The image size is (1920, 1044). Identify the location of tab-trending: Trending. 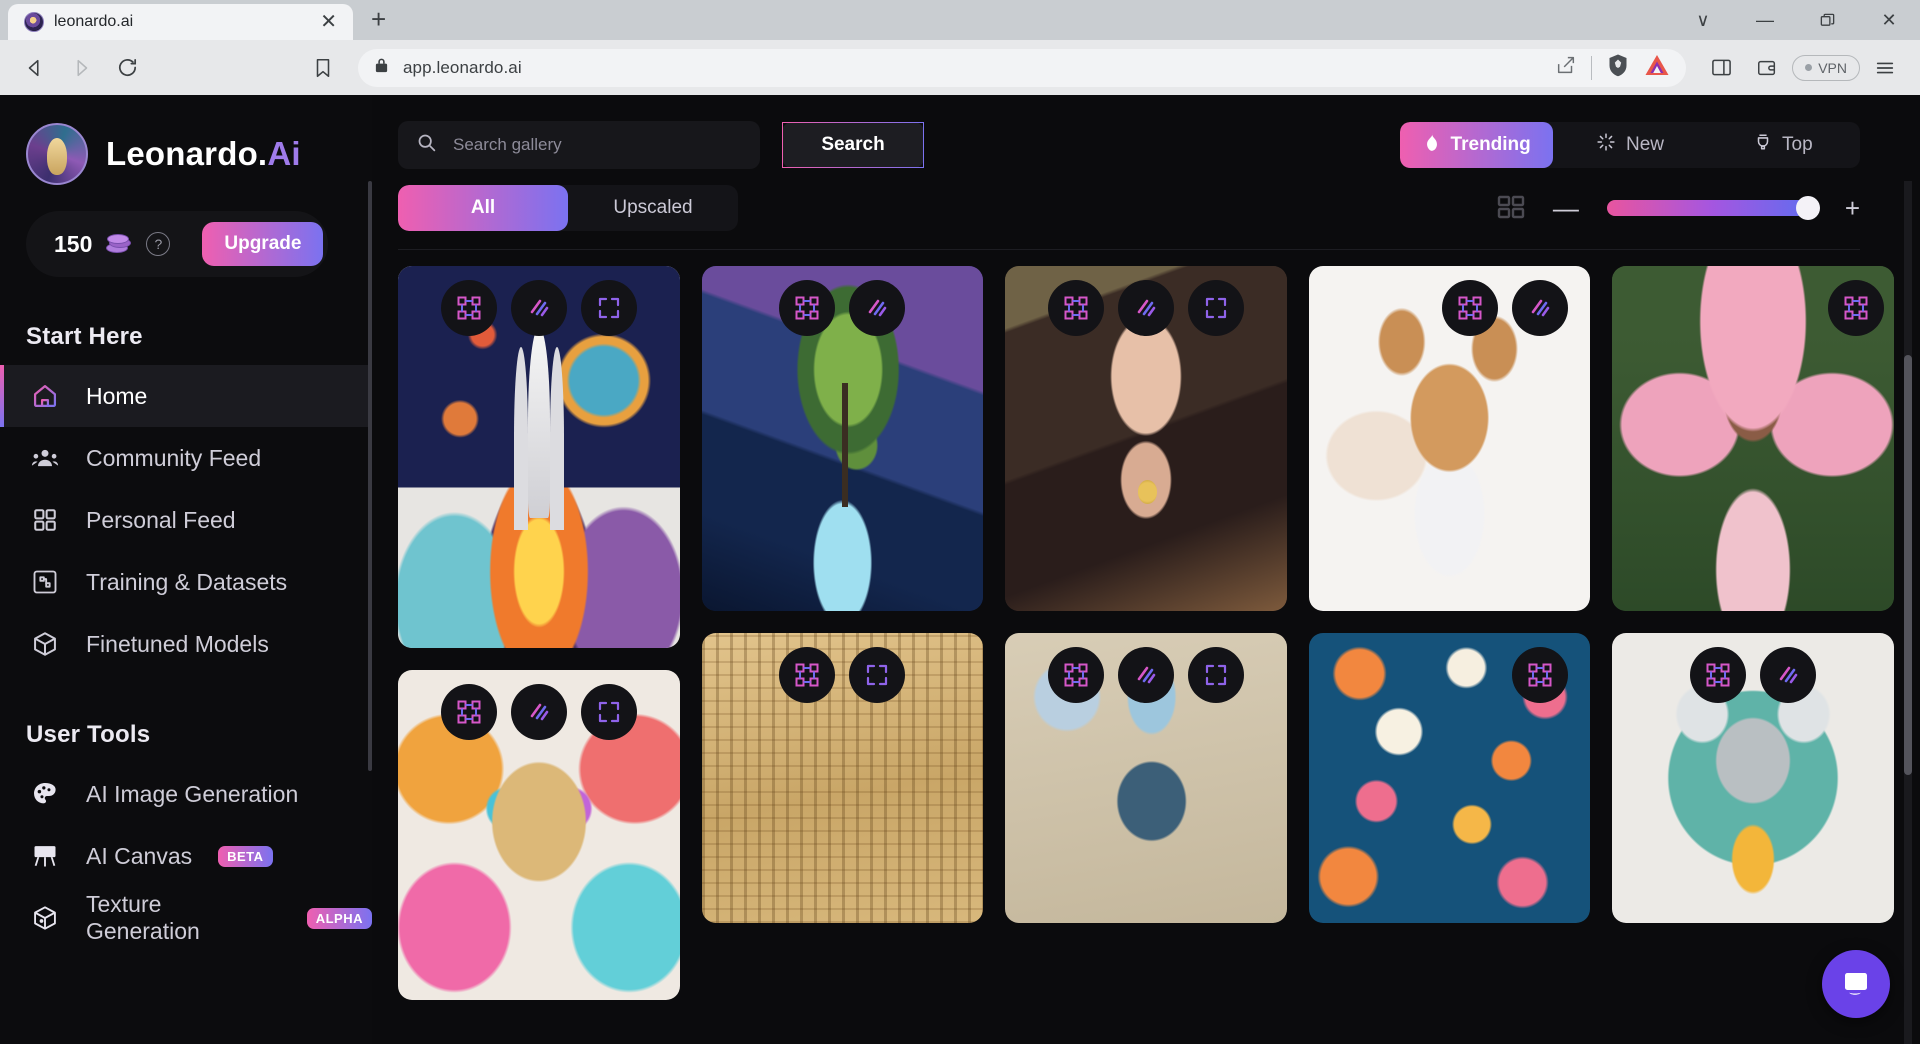
(1477, 145).